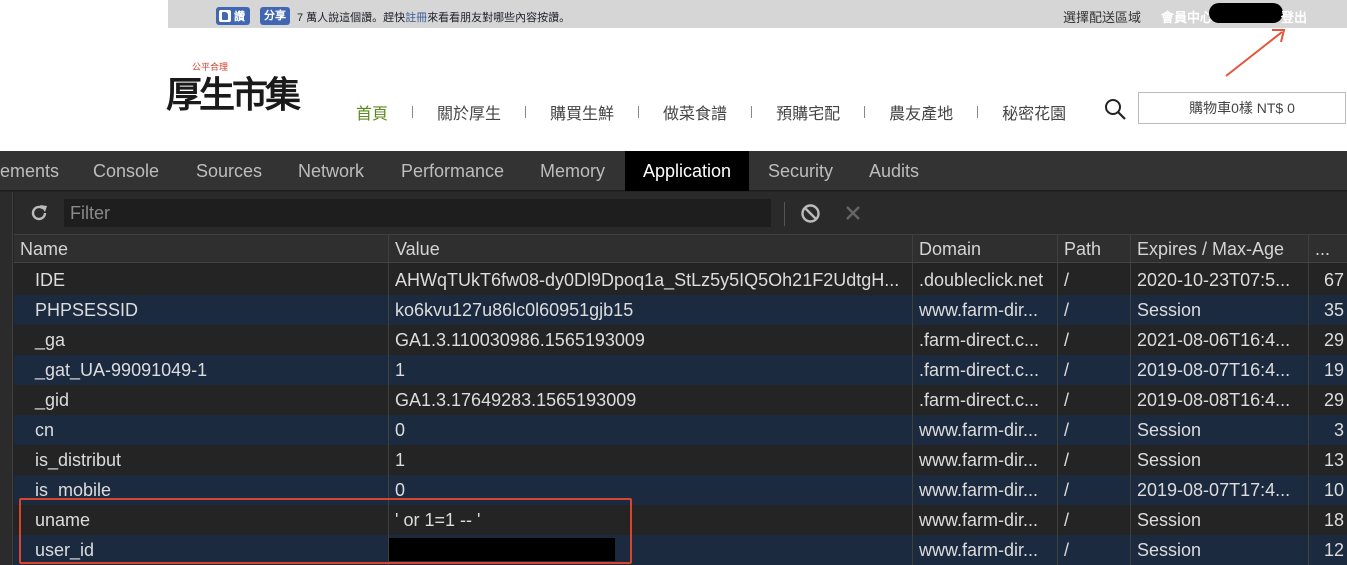 This screenshot has width=1347, height=565. I want to click on cell-size: 18, so click(1333, 520).